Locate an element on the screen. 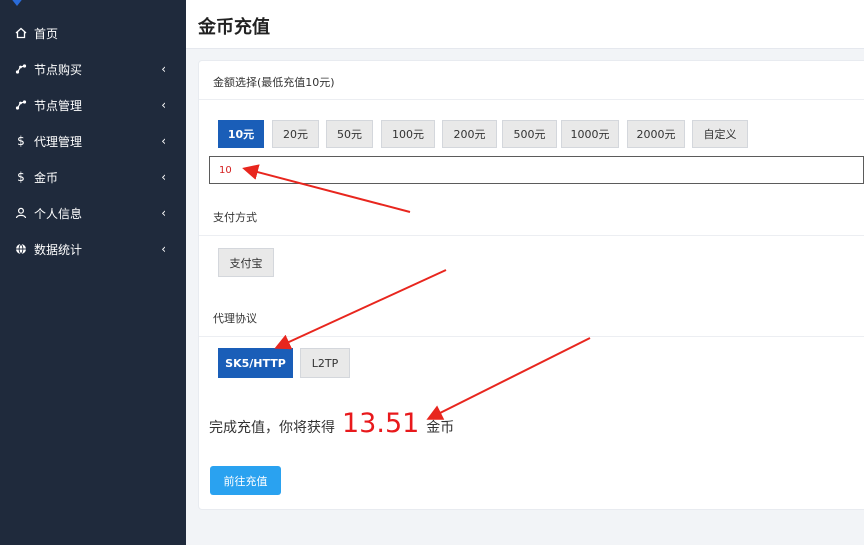 The width and height of the screenshot is (864, 545). sidebar-item-proxy-management: $ 代理管理 ‹ is located at coordinates (93, 141).